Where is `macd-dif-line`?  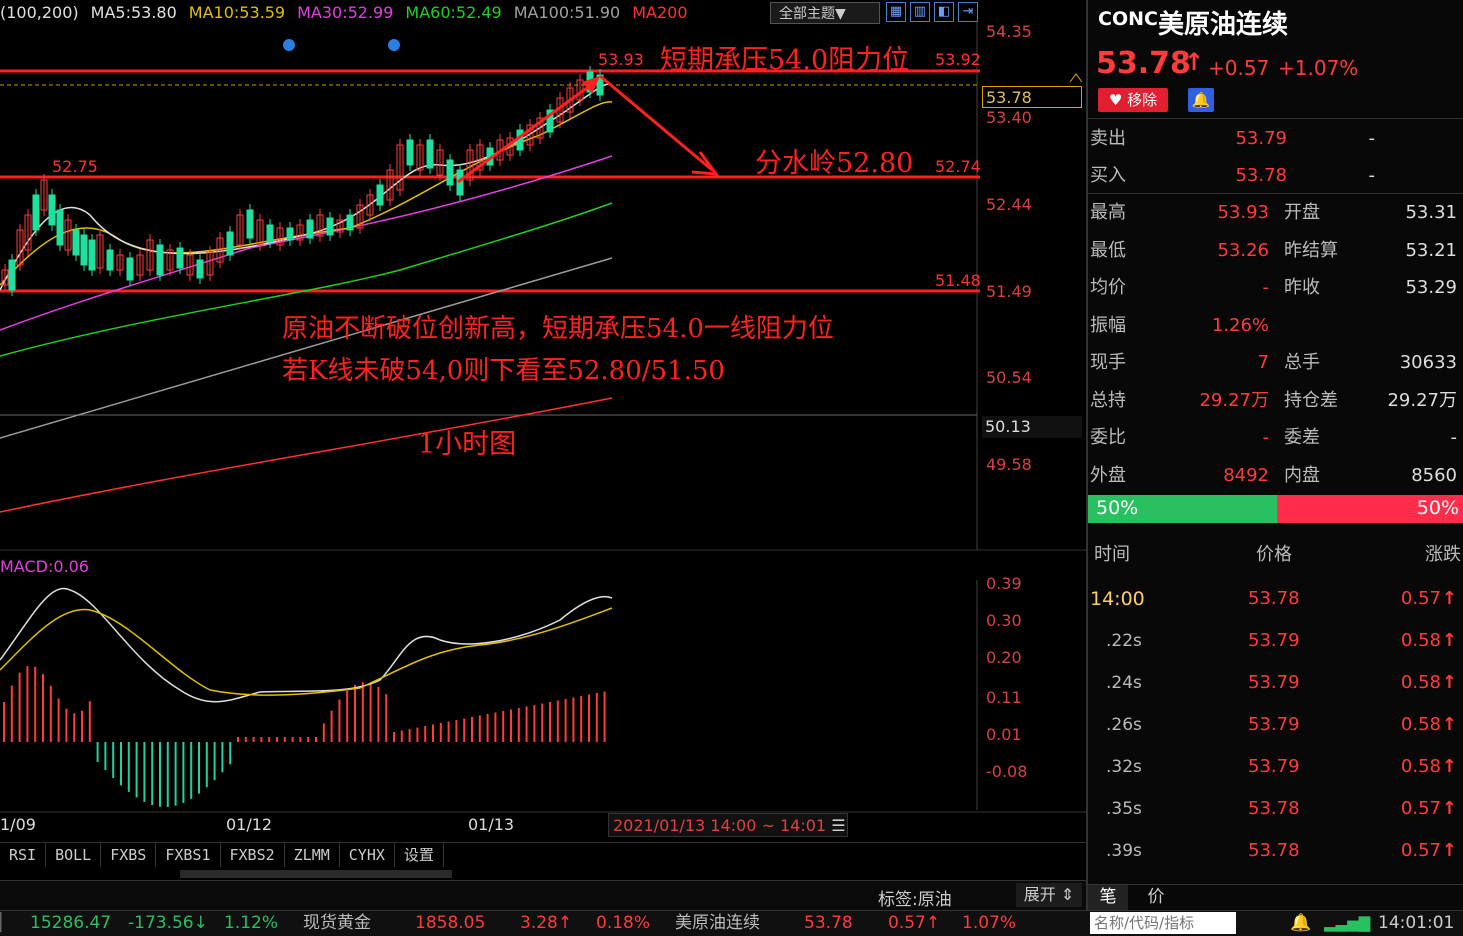
macd-dif-line is located at coordinates (306, 645).